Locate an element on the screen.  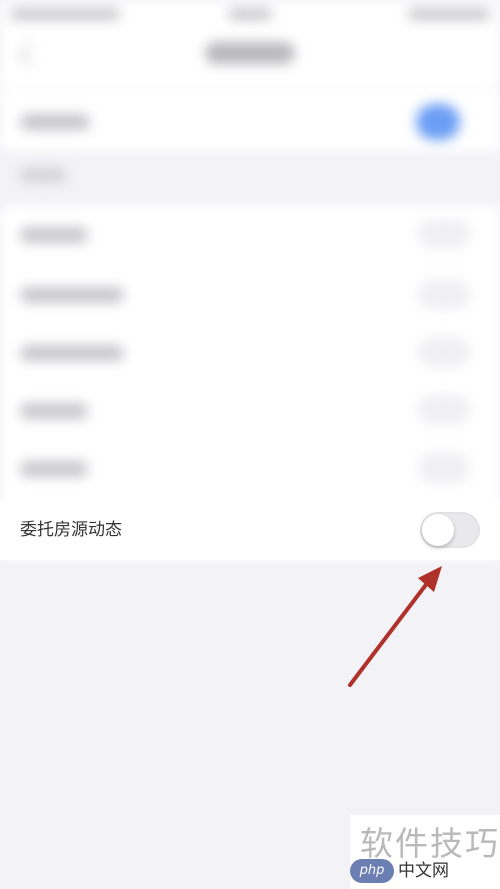
entrusted-listing-toggle is located at coordinates (450, 530).